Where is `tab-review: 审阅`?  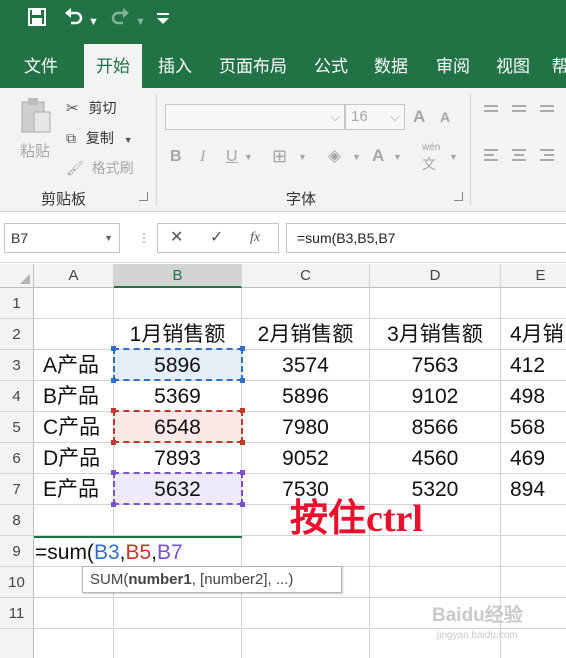 tab-review: 审阅 is located at coordinates (453, 66).